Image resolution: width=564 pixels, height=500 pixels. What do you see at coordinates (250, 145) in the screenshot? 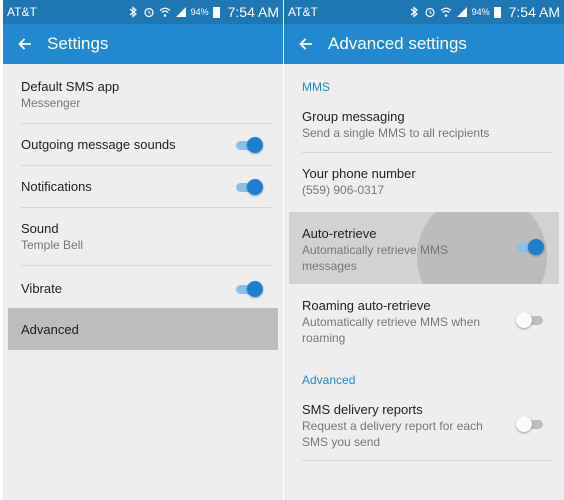
I see `outgoing-sounds-toggle` at bounding box center [250, 145].